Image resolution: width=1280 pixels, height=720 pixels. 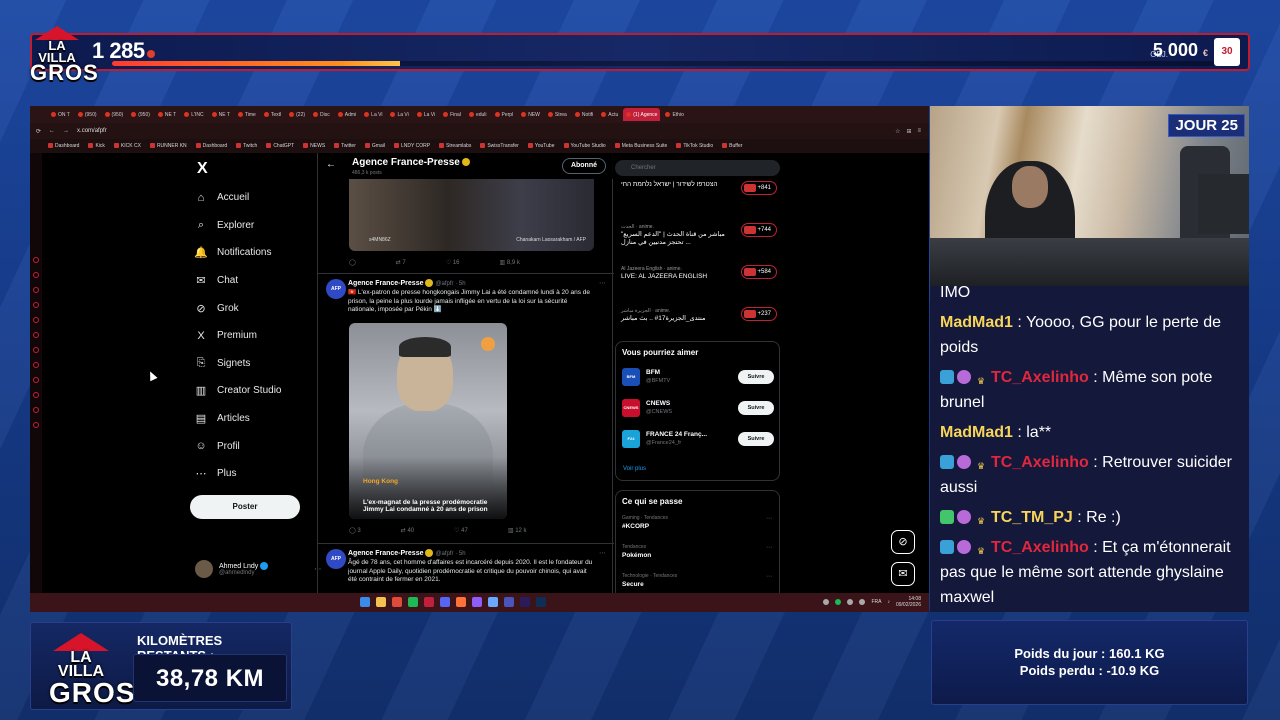 I want to click on nav-item-premium: X Premium, so click(x=255, y=336).